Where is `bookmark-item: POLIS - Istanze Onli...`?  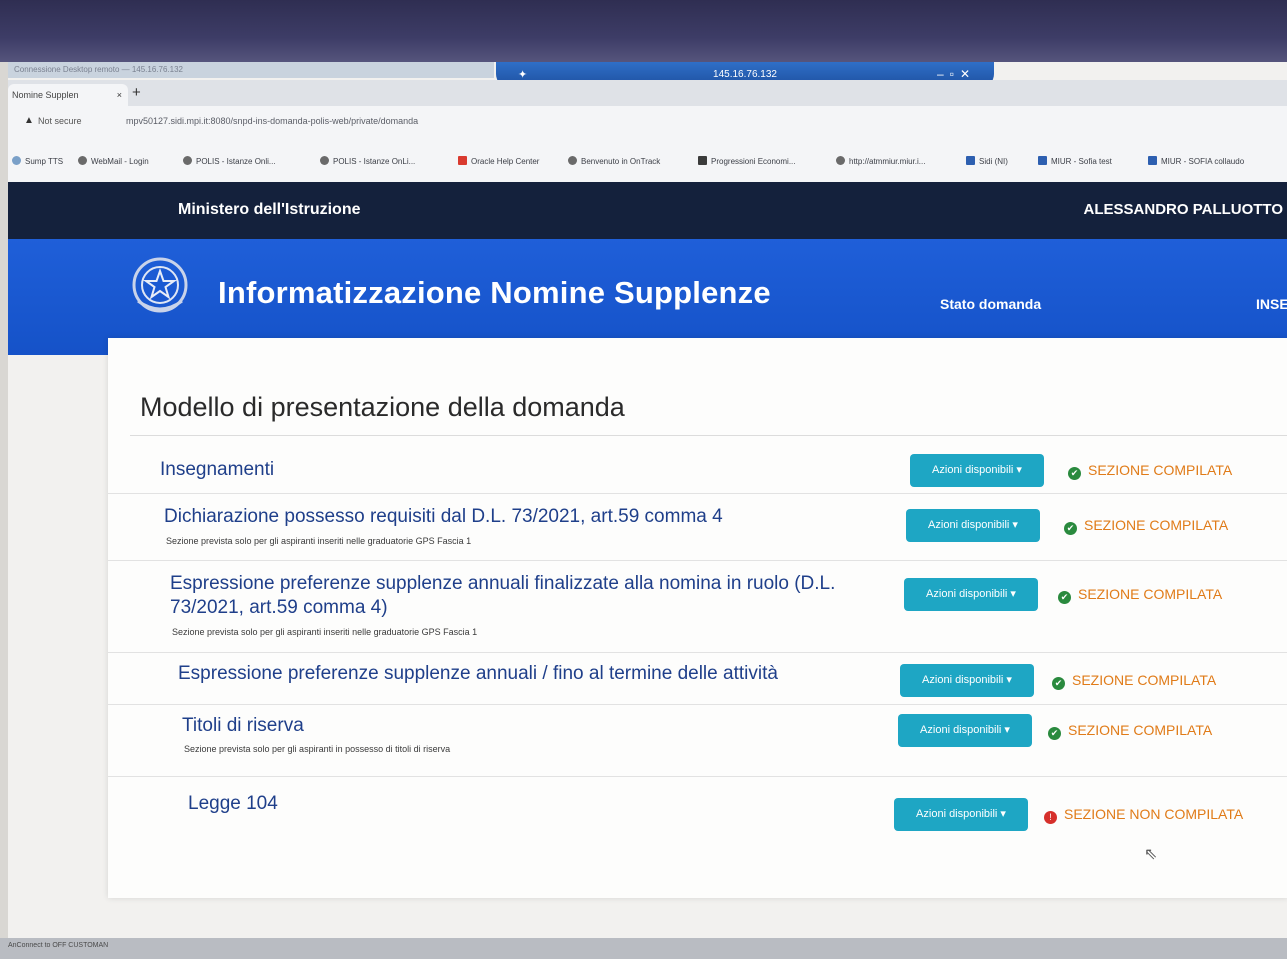 bookmark-item: POLIS - Istanze Onli... is located at coordinates (229, 161).